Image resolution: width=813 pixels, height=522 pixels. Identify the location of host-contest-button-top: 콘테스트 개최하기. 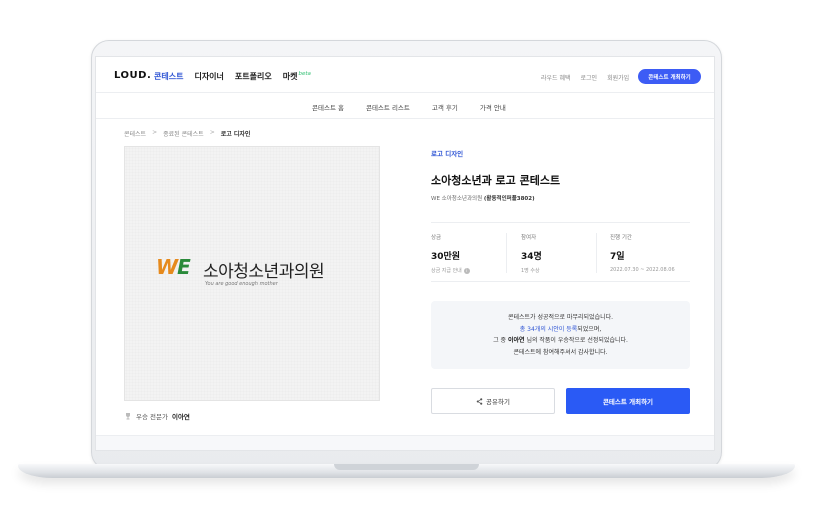
(669, 76).